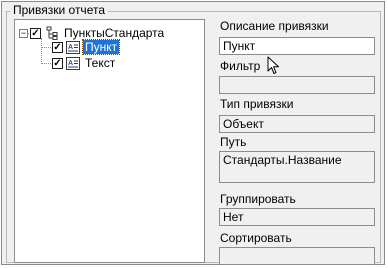 Image resolution: width=388 pixels, height=268 pixels. Describe the element at coordinates (273, 65) in the screenshot. I see `mouse-pointer-icon` at that location.